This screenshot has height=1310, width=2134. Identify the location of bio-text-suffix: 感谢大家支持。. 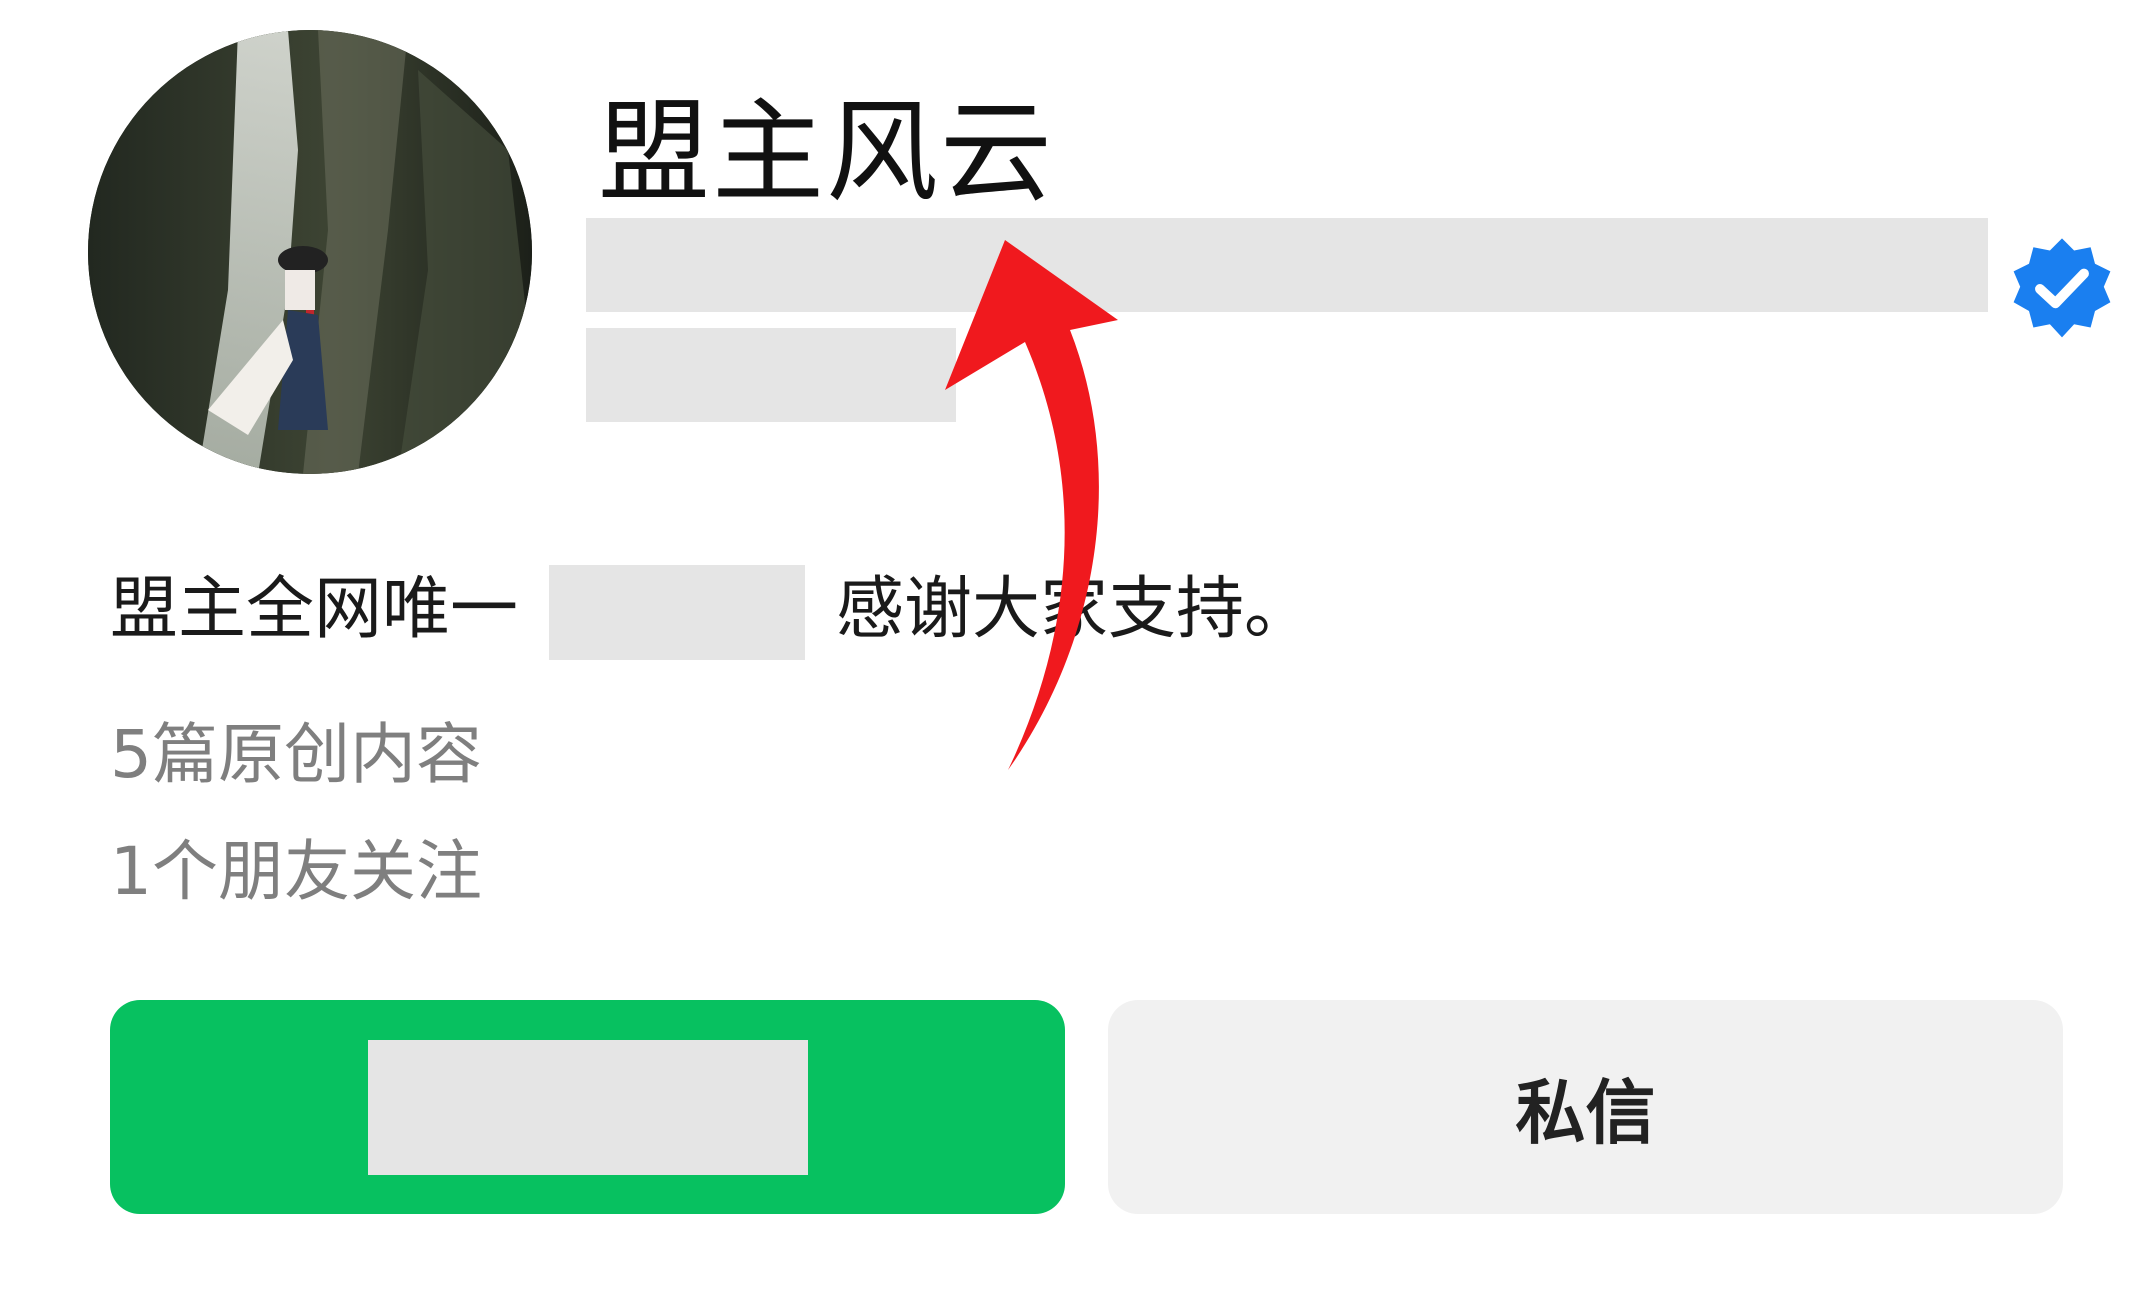
(1074, 609).